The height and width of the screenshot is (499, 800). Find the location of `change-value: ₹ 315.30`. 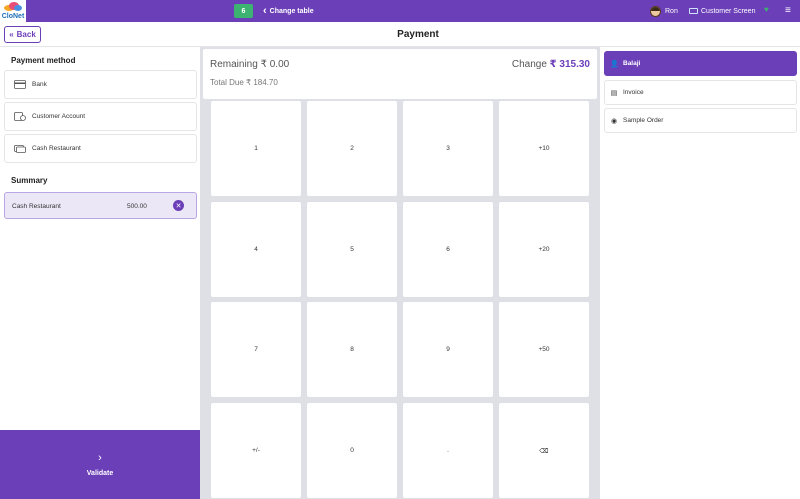

change-value: ₹ 315.30 is located at coordinates (569, 64).